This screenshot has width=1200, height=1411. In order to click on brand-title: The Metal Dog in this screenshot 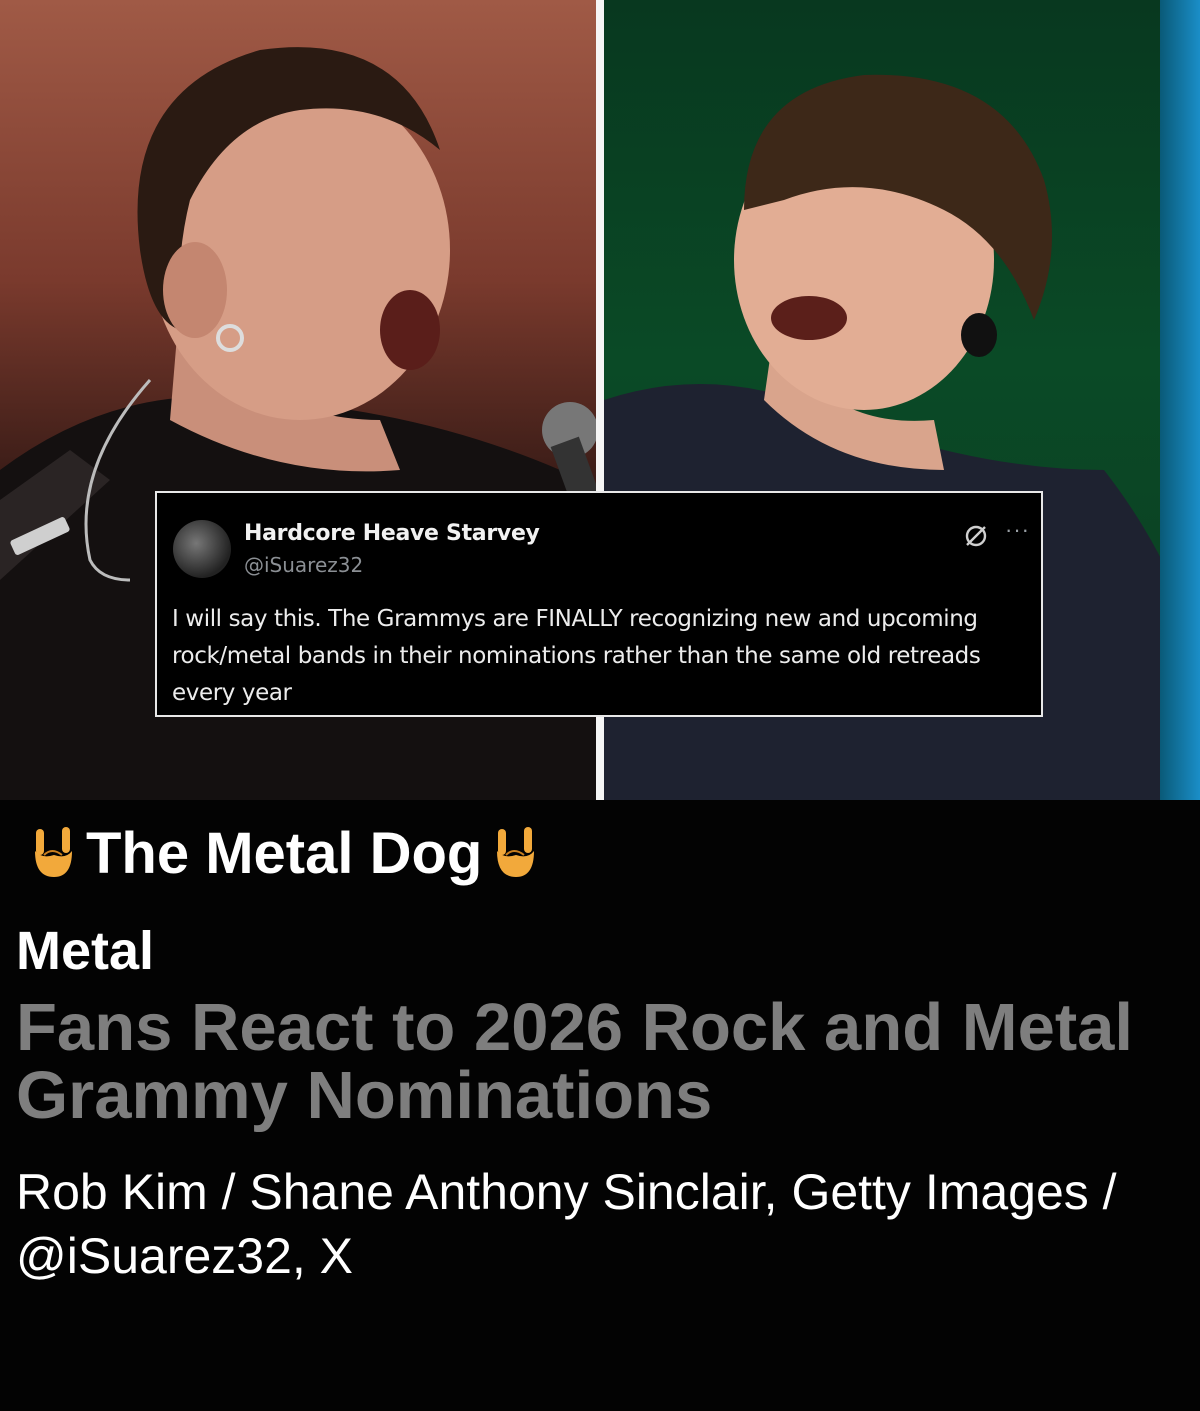, I will do `click(284, 853)`.